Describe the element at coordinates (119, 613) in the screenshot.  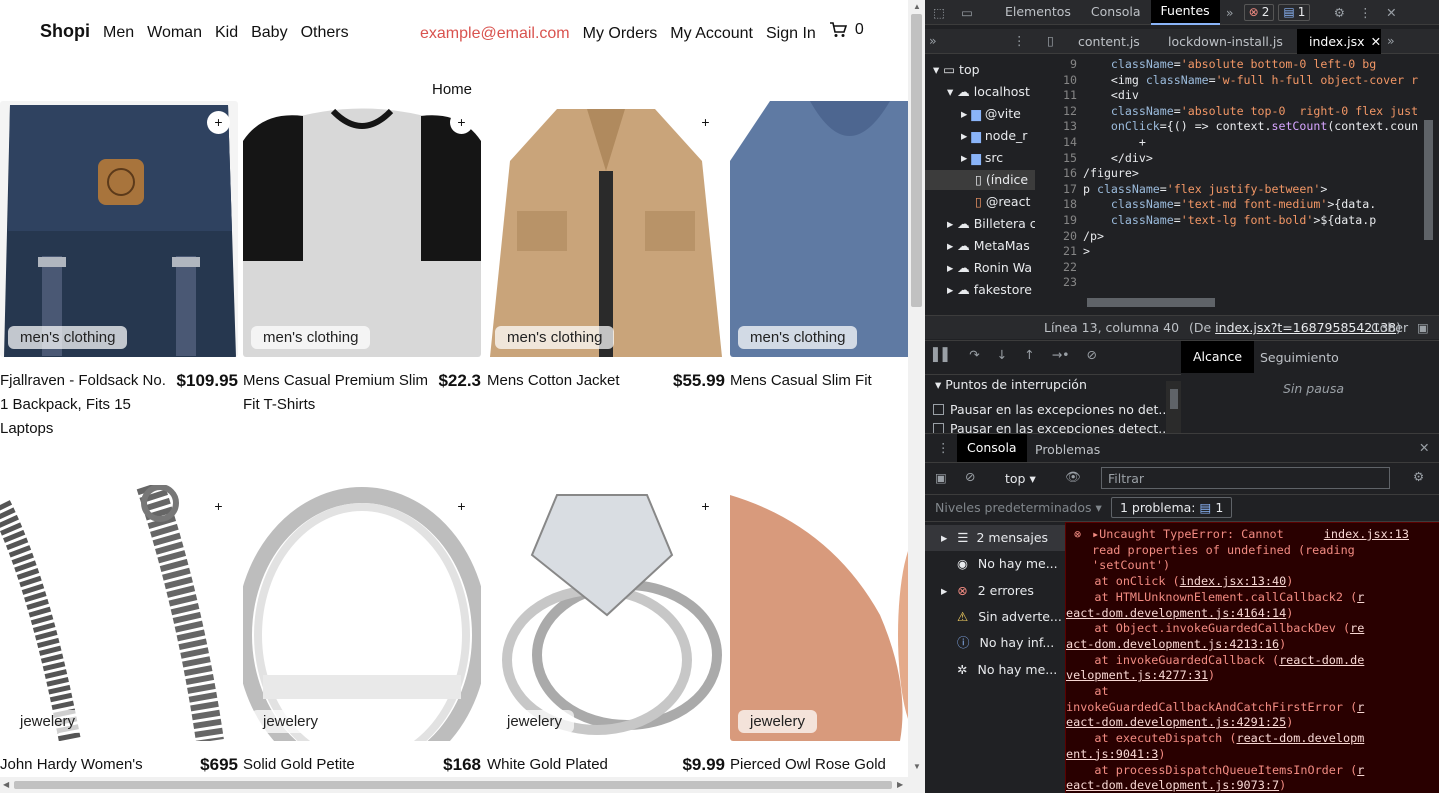
I see `product-image-bracelet: + jewelery` at that location.